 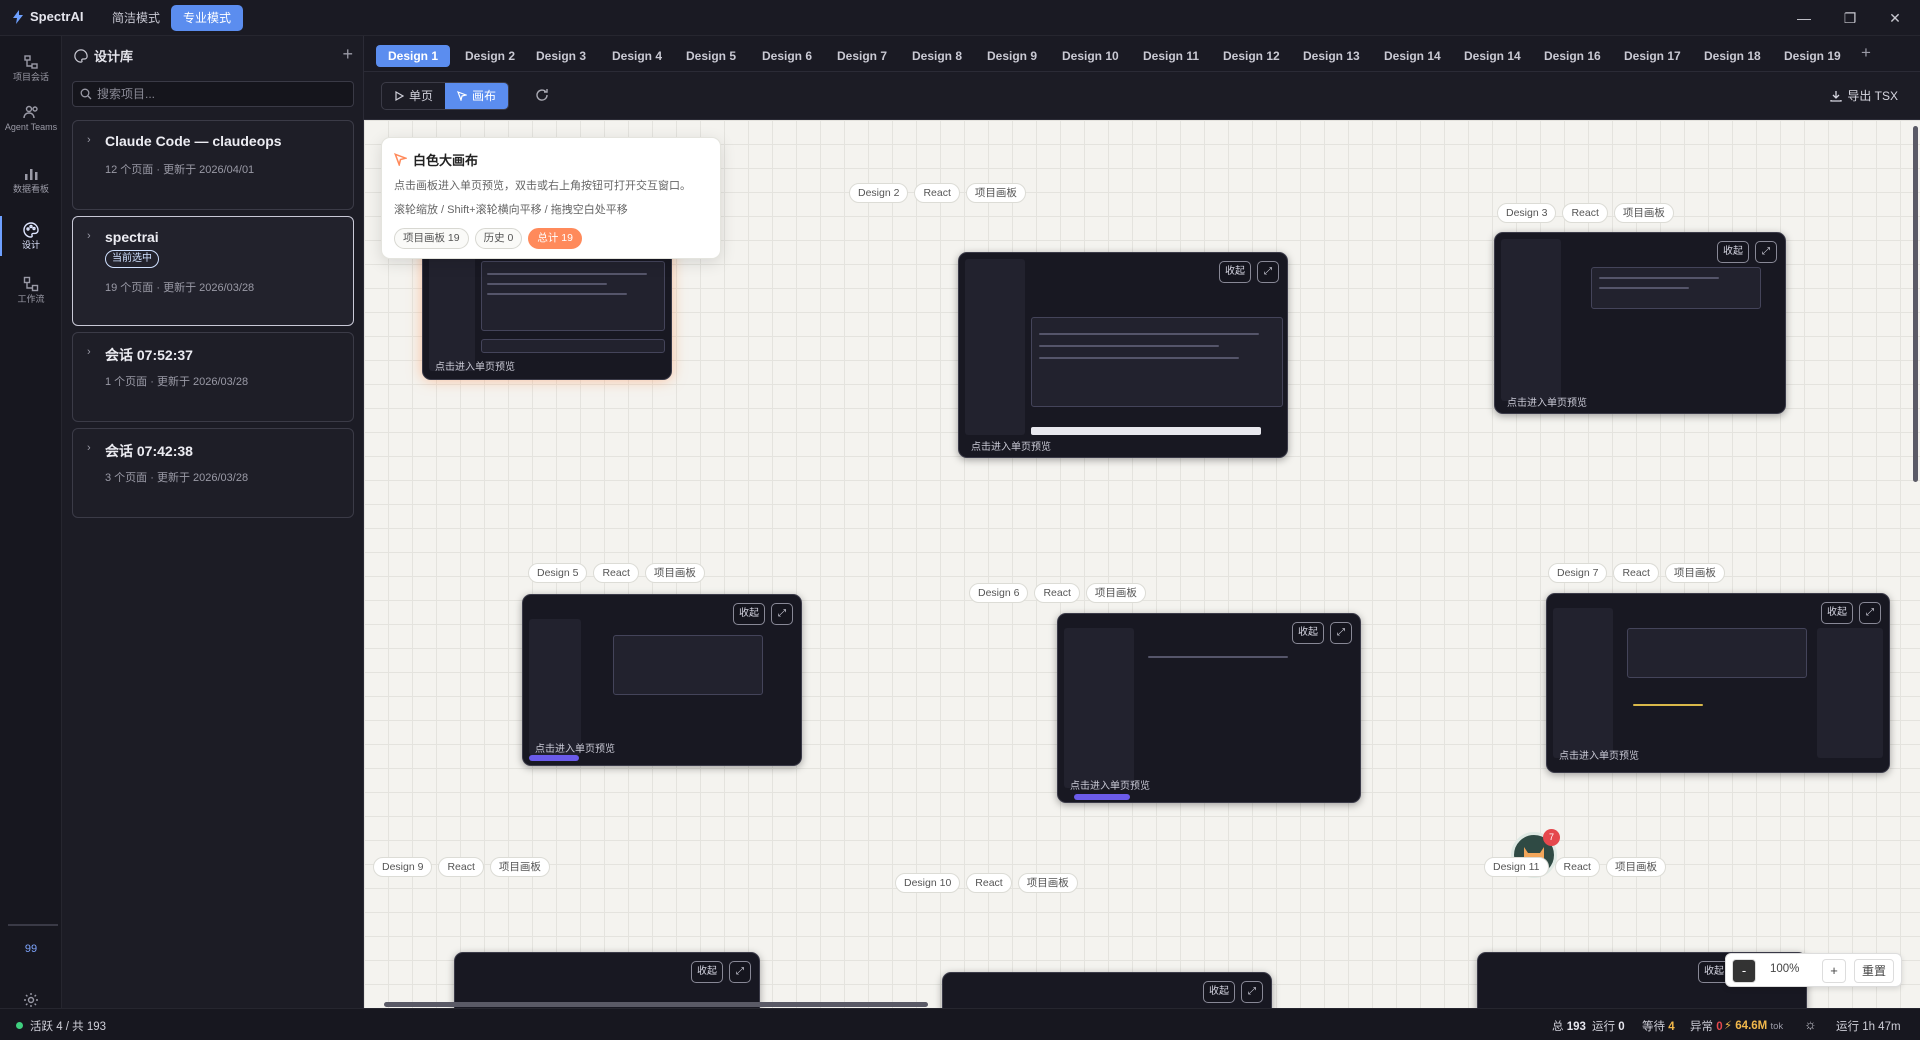 I want to click on tab-design-14b: Design 14, so click(x=1492, y=56).